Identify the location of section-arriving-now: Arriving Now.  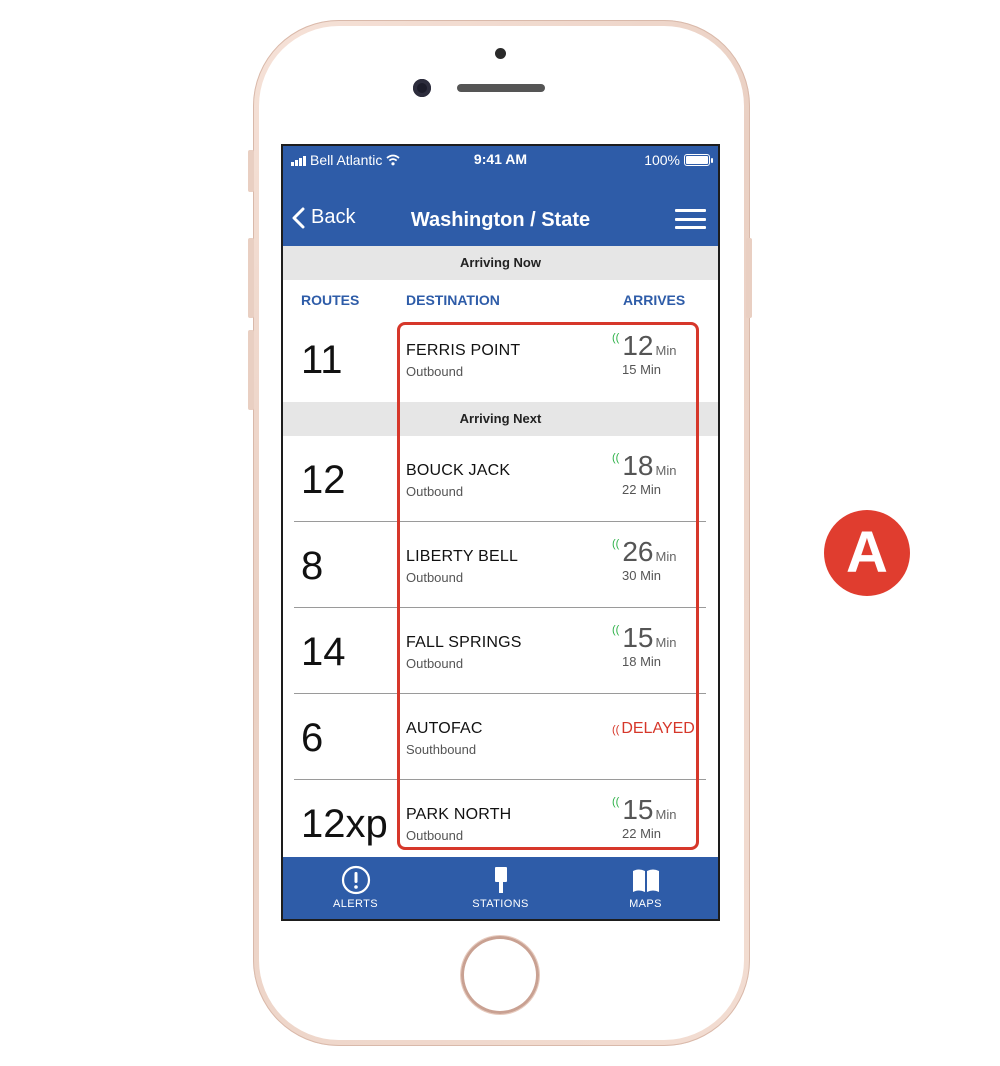
(500, 263).